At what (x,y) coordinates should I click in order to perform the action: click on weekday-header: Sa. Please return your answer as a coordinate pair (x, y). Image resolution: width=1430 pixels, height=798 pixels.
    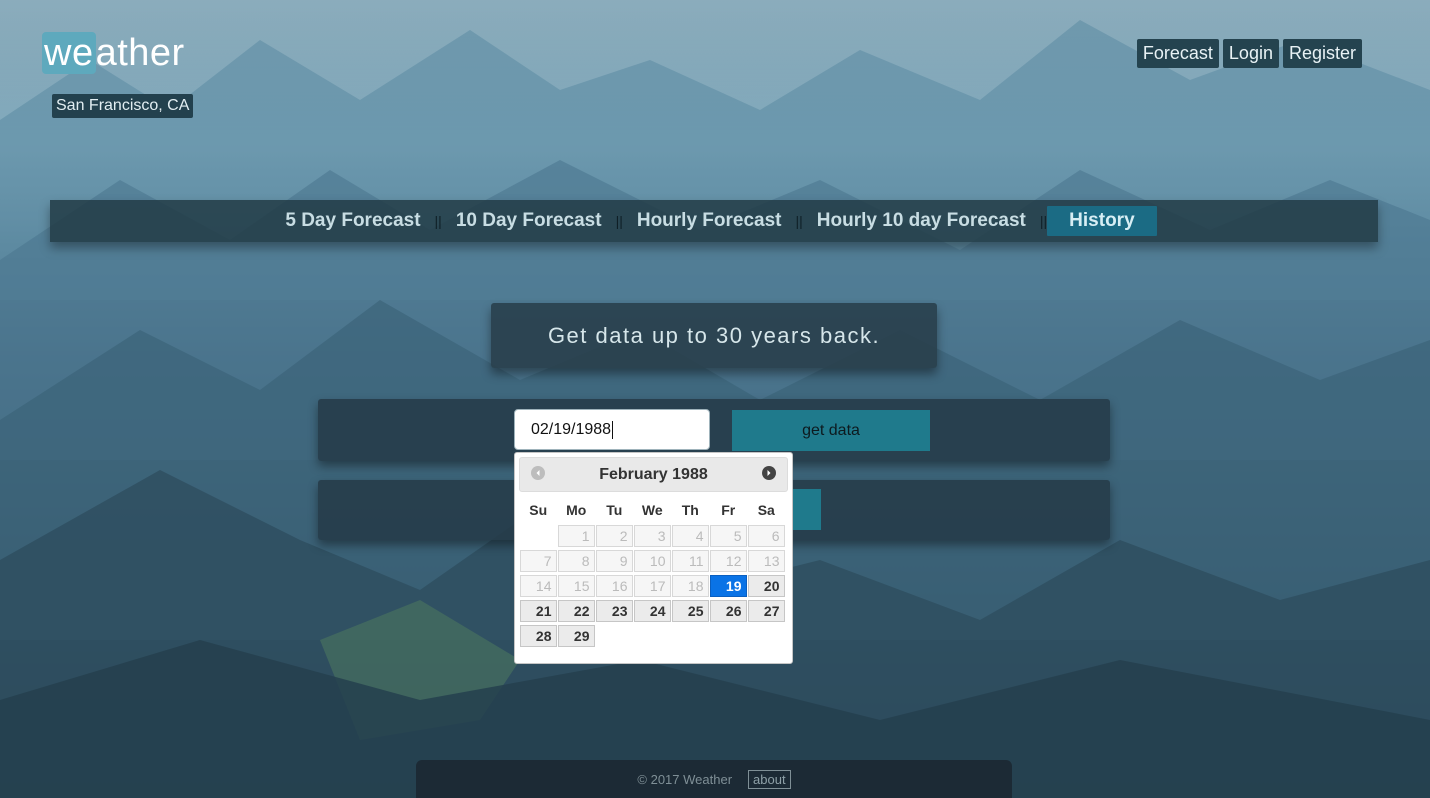
    Looking at the image, I should click on (766, 510).